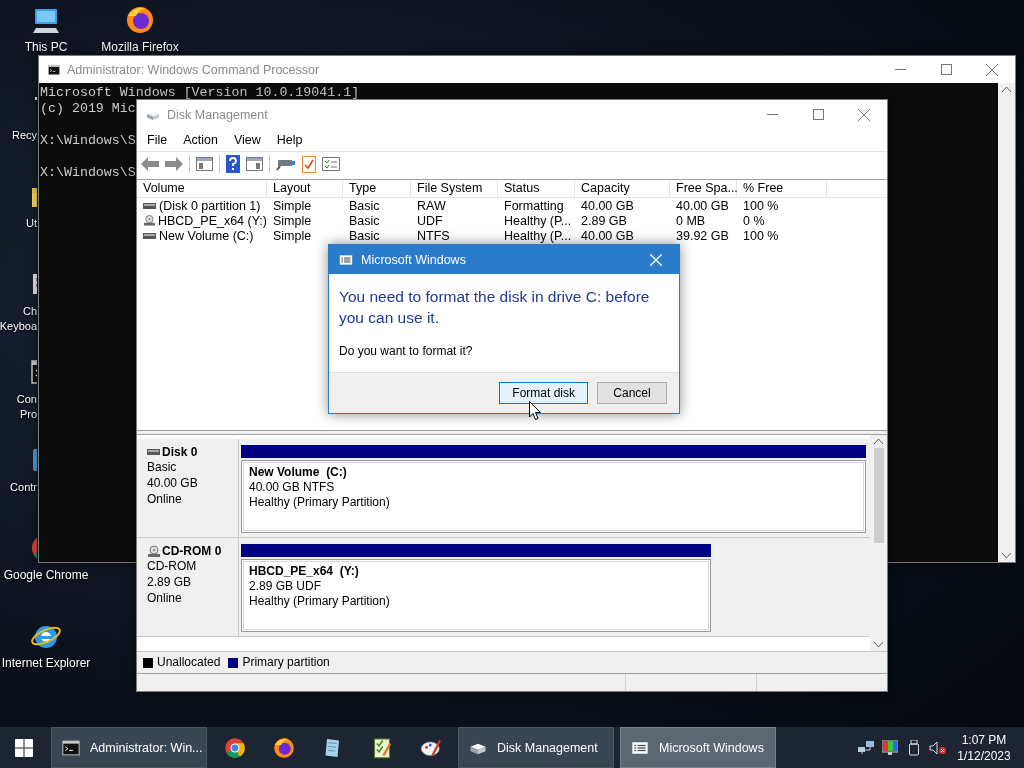  What do you see at coordinates (698, 747) in the screenshot?
I see `taskbar-button: Microsoft Windows` at bounding box center [698, 747].